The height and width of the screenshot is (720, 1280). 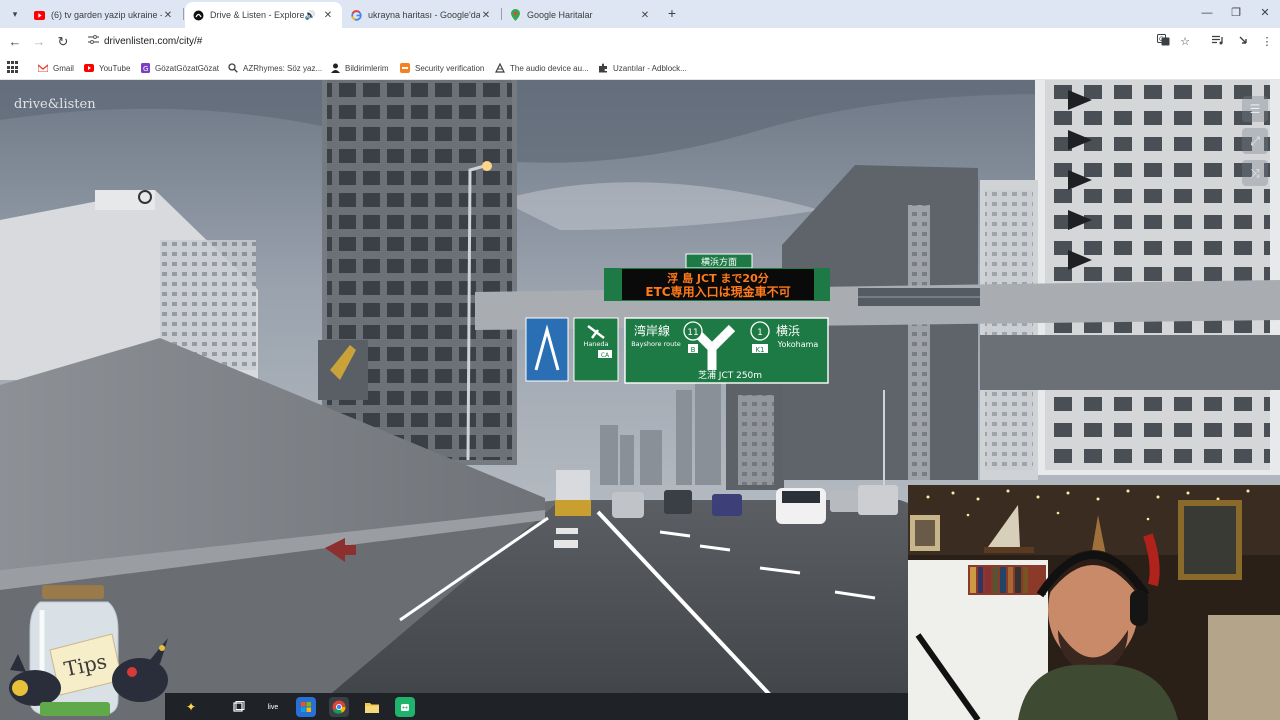 I want to click on tab-title: (6) tv garden yazip ukraine - Yo, so click(x=106, y=15).